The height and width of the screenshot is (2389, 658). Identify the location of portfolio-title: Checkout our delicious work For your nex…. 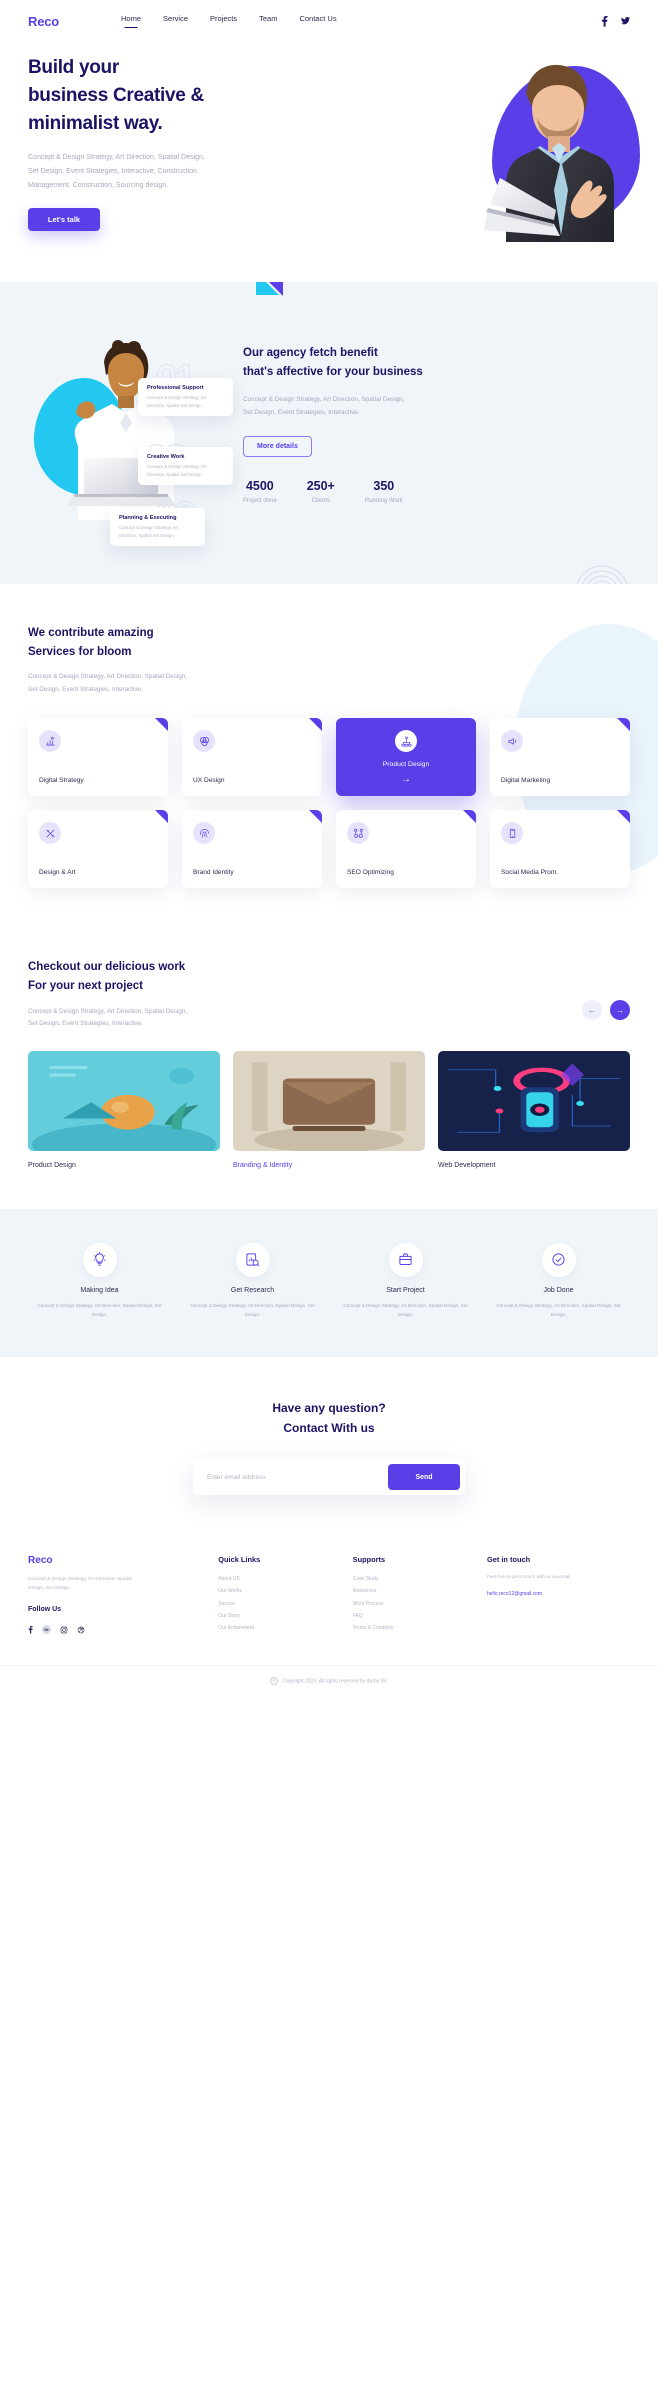
(107, 976).